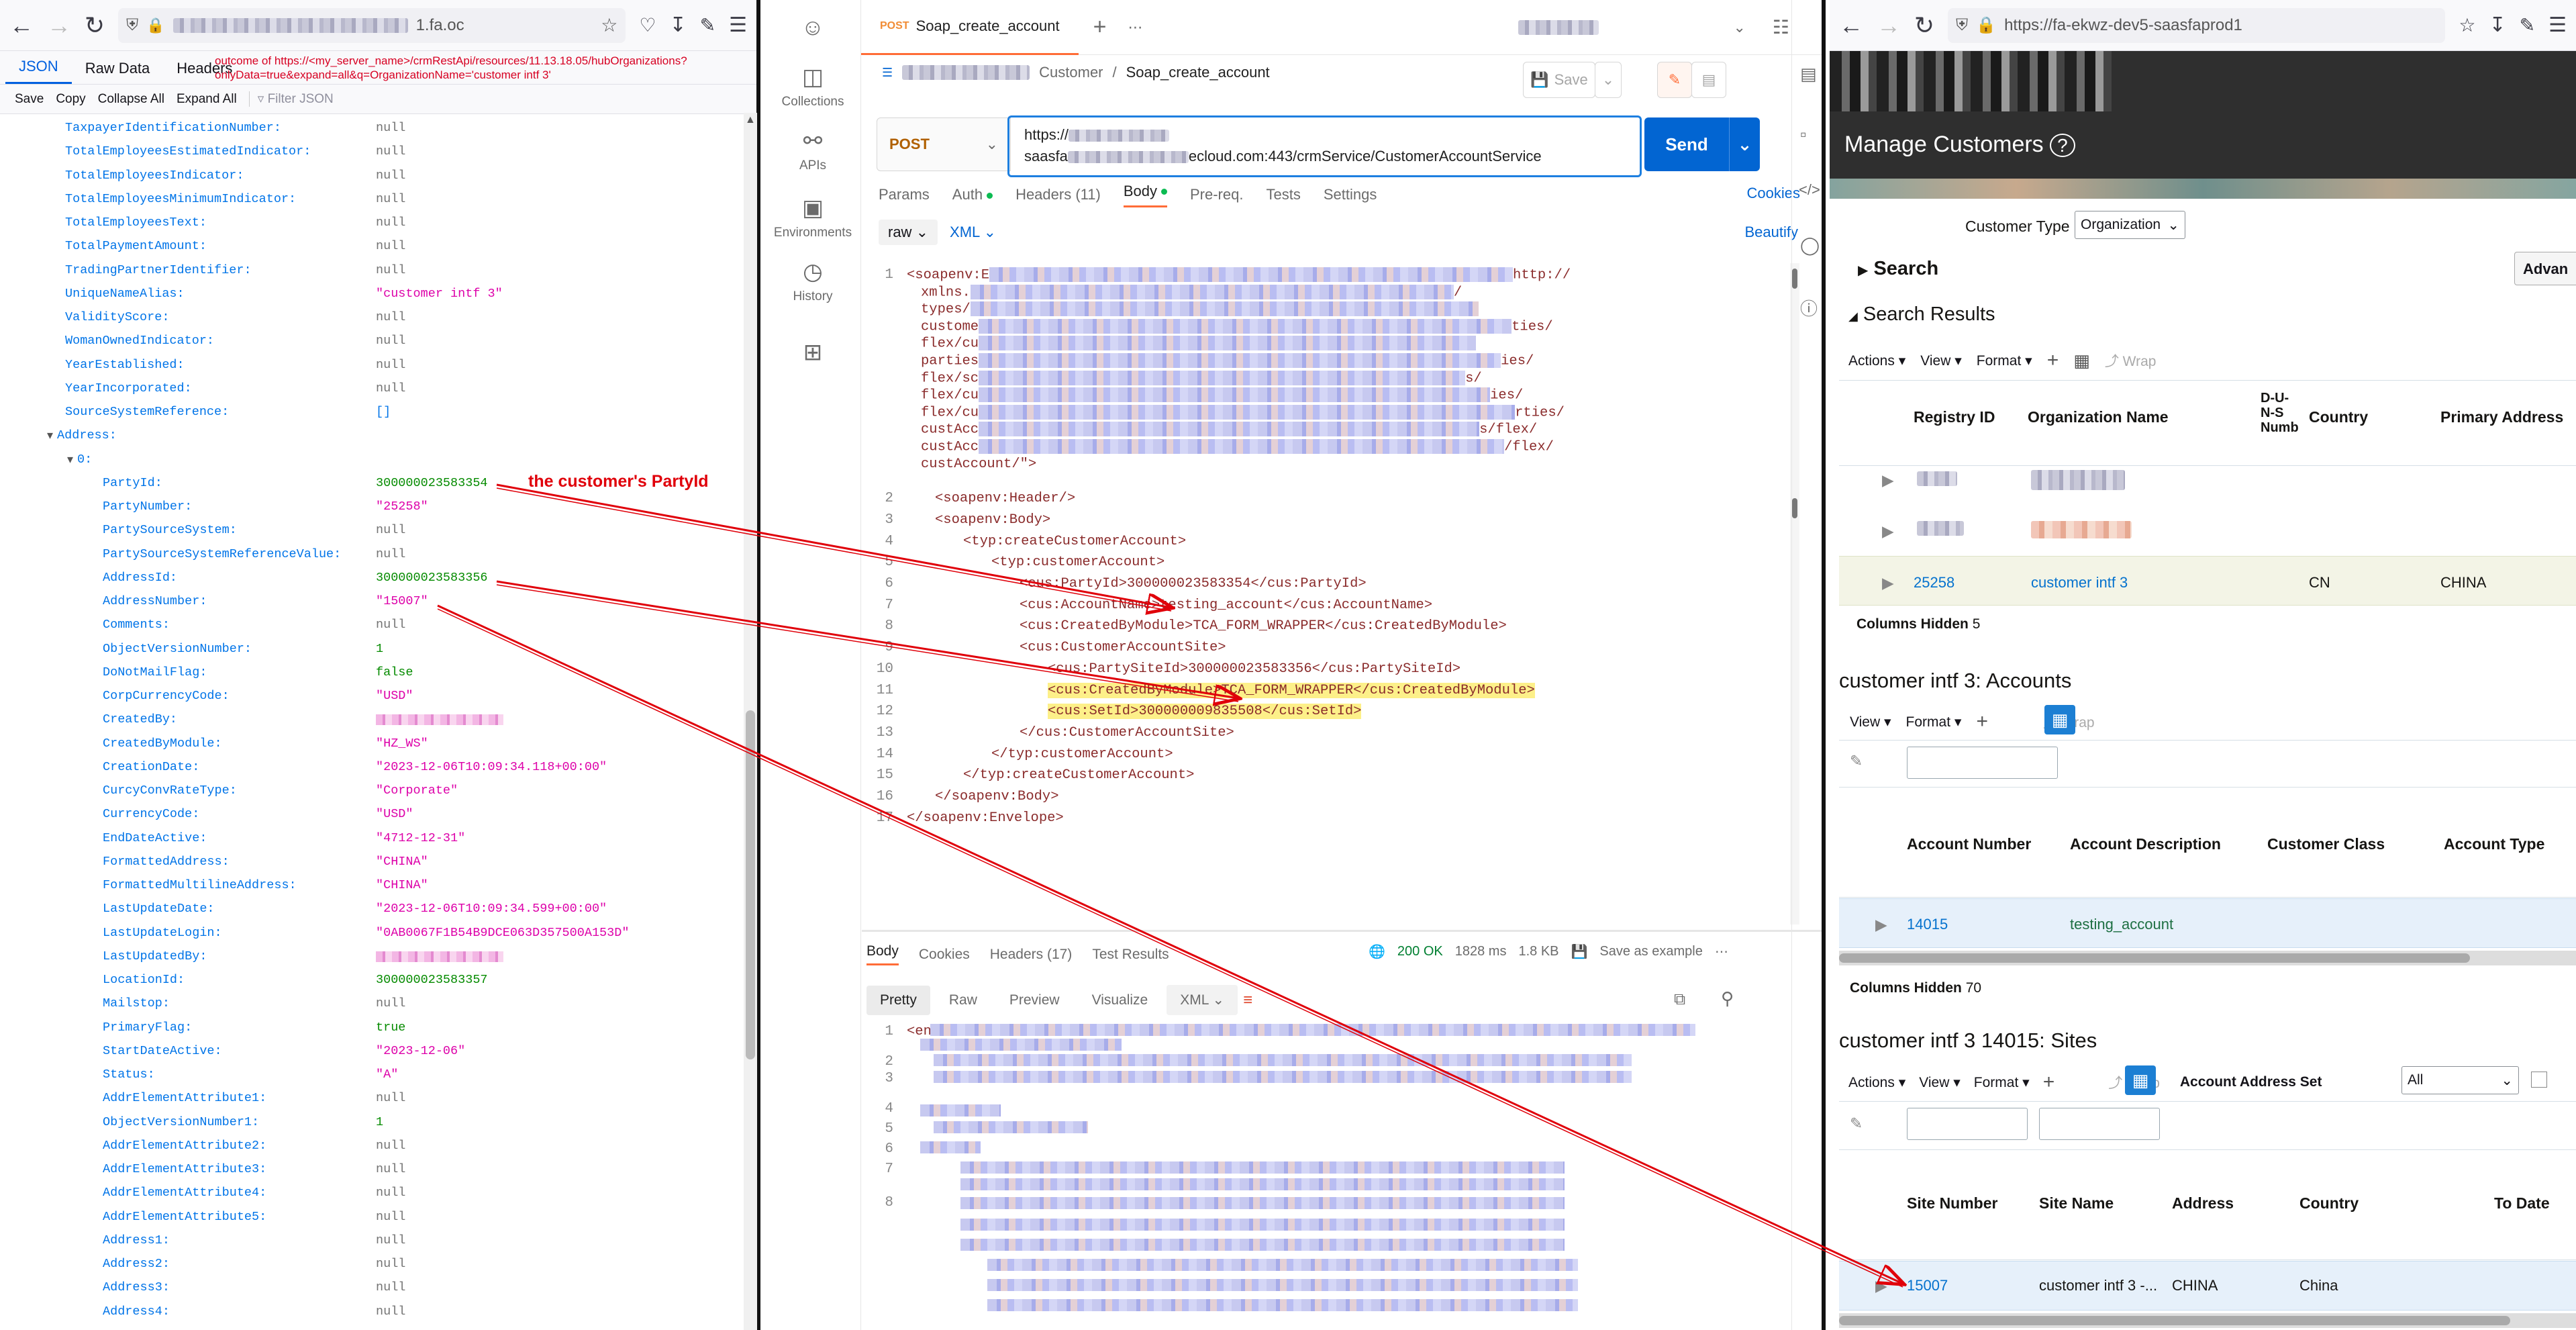  What do you see at coordinates (2501, 417) in the screenshot?
I see `col-primary-address: Primary Address` at bounding box center [2501, 417].